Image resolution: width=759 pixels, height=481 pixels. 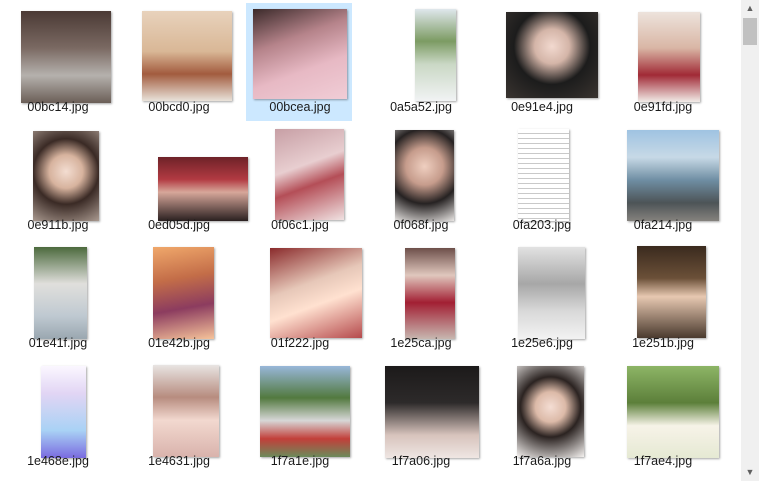 What do you see at coordinates (542, 225) in the screenshot?
I see `file-name-label: 0fa203.jpg` at bounding box center [542, 225].